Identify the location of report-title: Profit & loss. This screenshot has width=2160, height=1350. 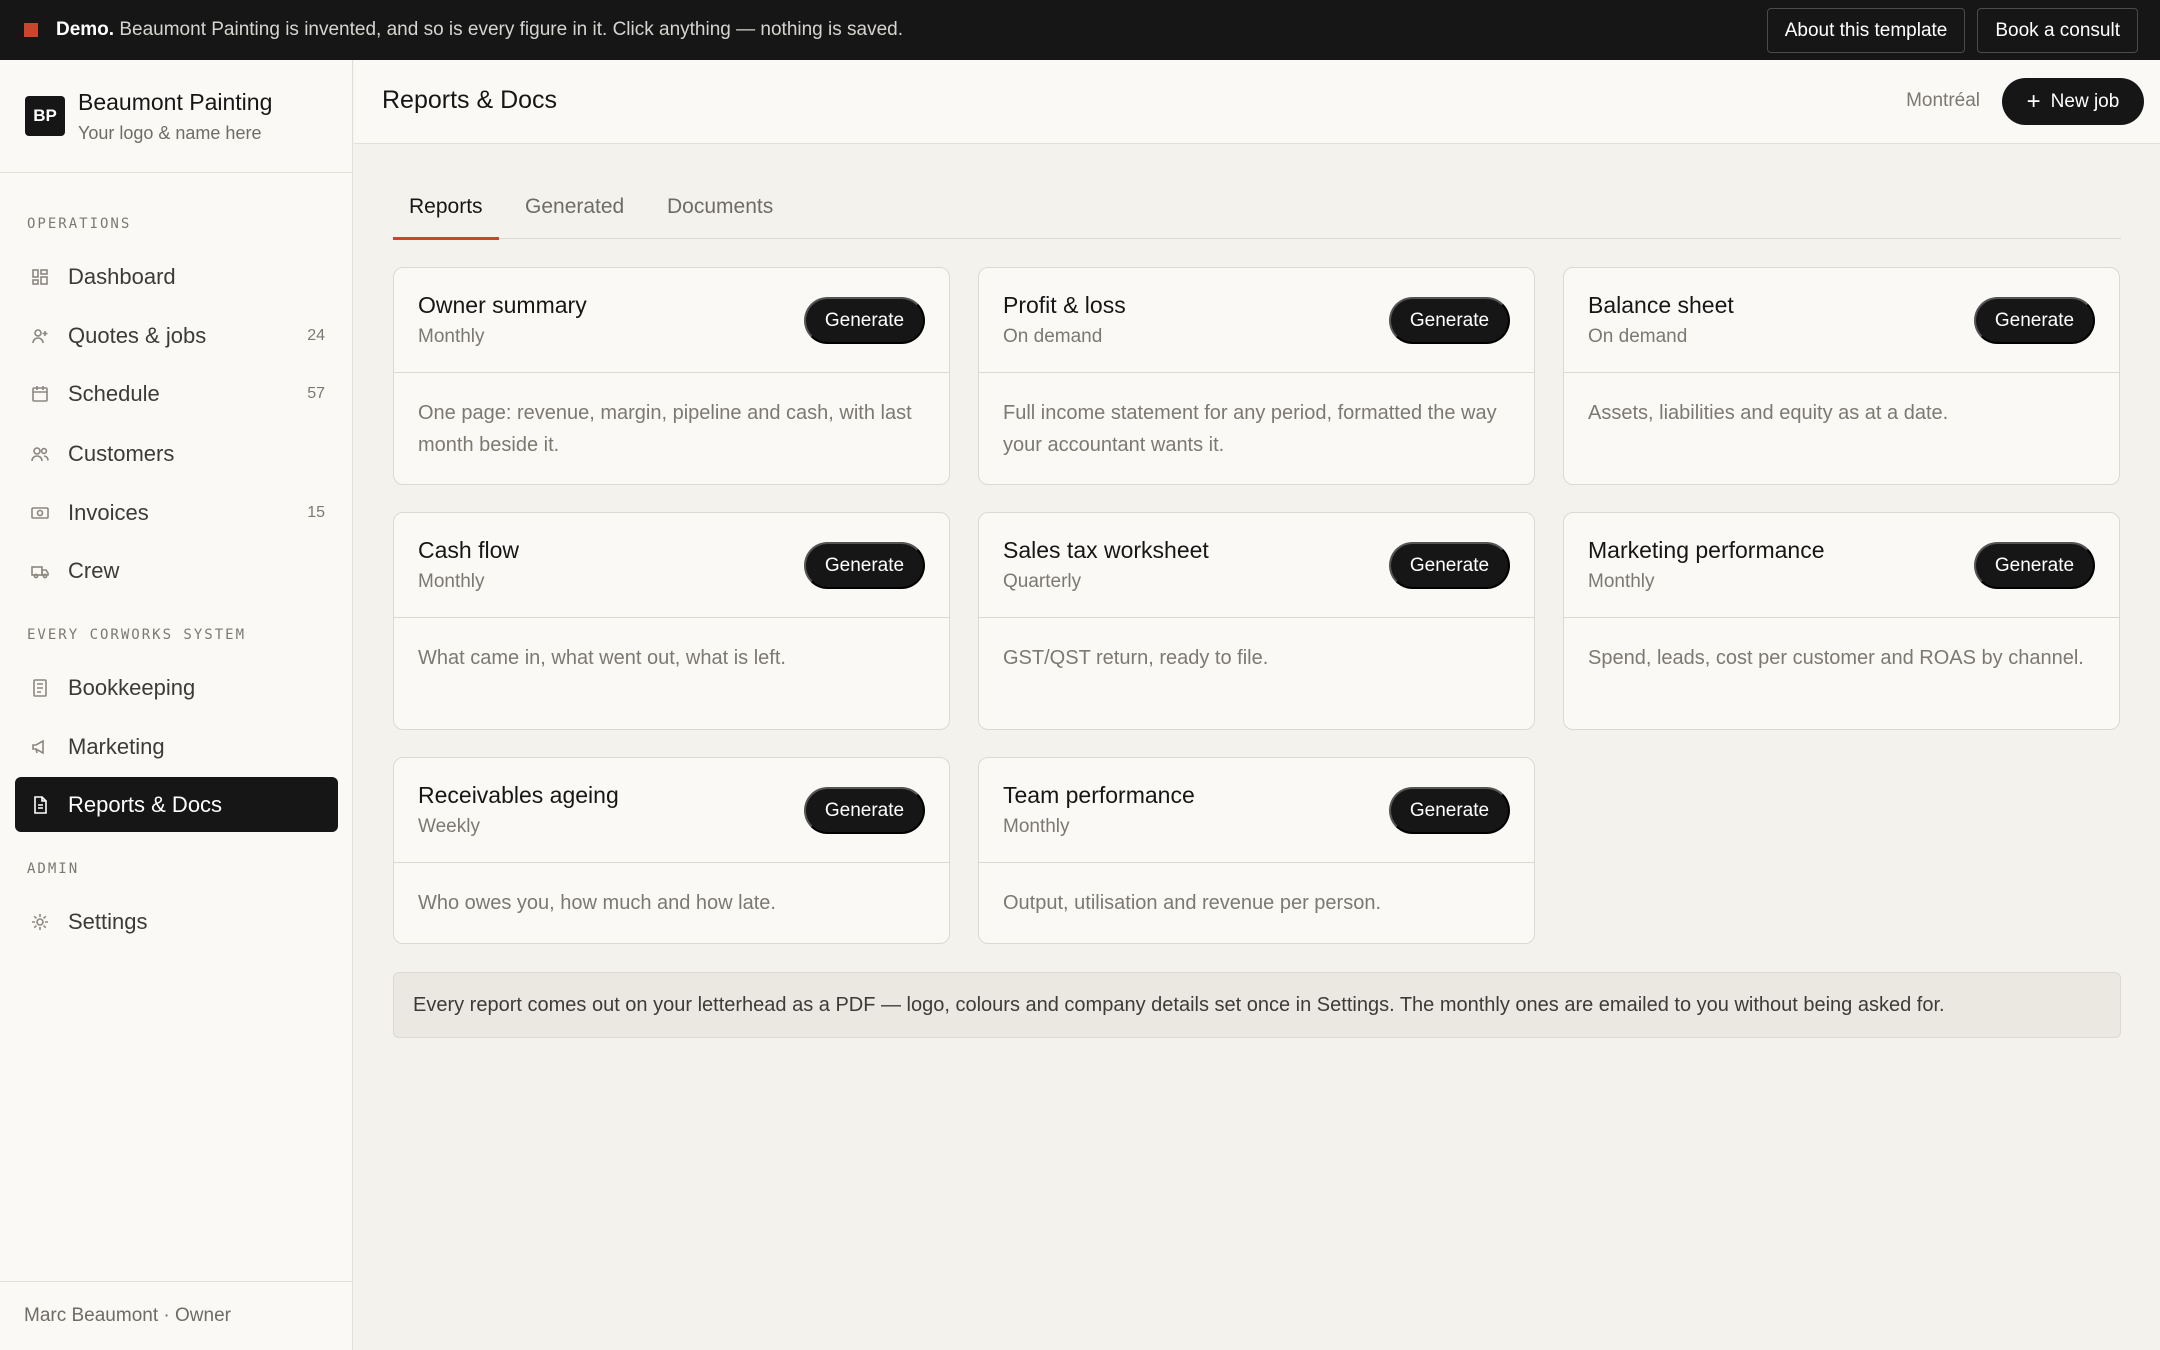
(1064, 305).